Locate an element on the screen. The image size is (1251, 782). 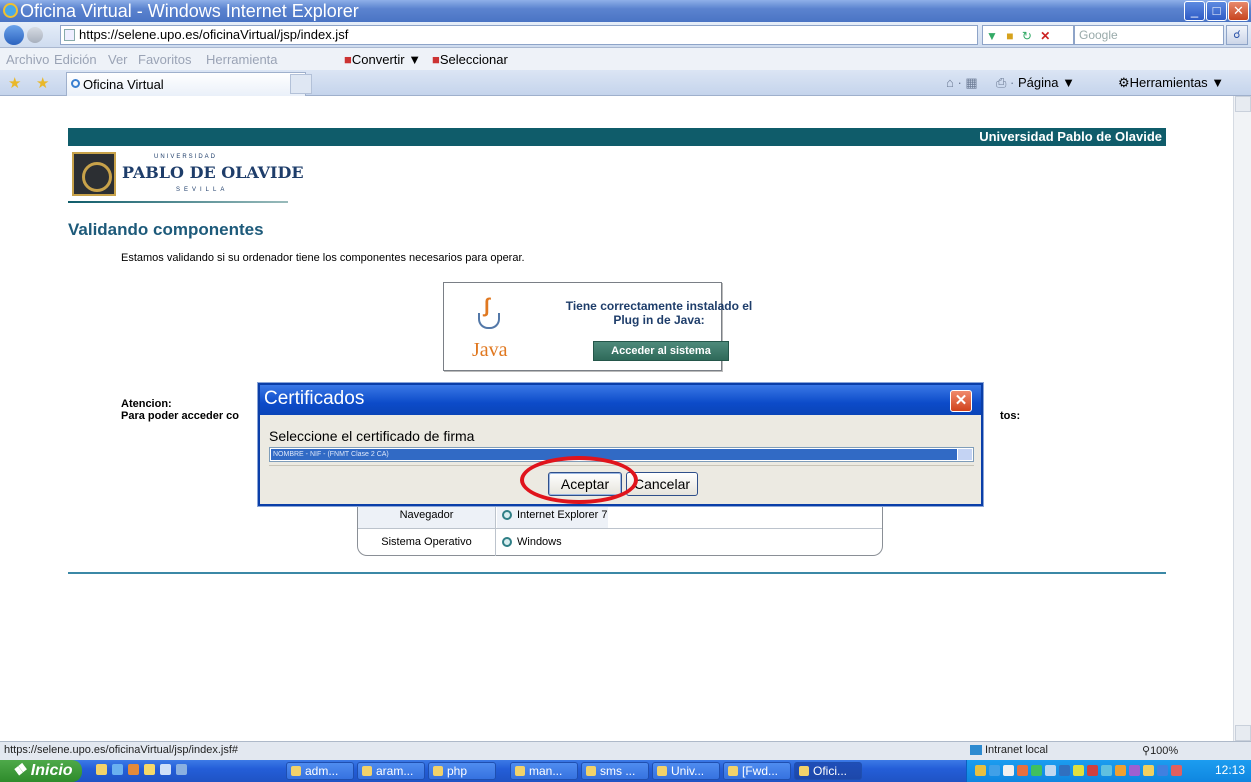
restore-button: □ is located at coordinates (1216, 11).